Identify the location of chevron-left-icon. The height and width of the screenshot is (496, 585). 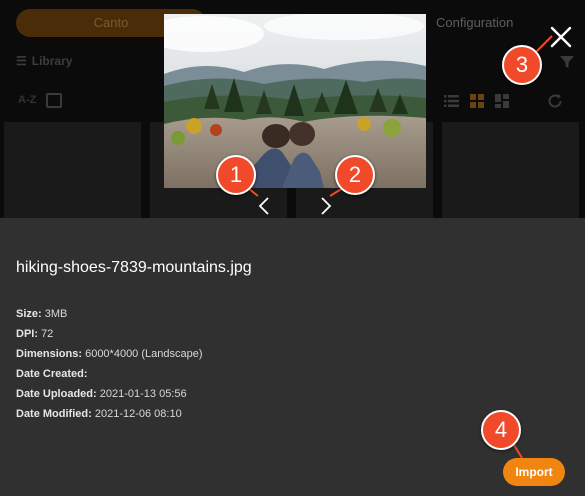
(263, 206).